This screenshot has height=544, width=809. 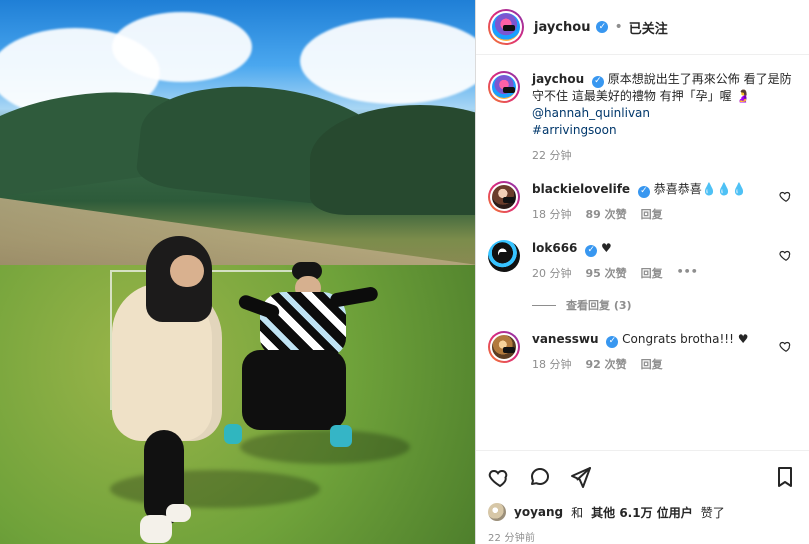 What do you see at coordinates (664, 201) in the screenshot?
I see `comment-content: blackielovelife ✓ 恭喜恭喜💧💧💧 18 分钟 89 次赞 回复` at bounding box center [664, 201].